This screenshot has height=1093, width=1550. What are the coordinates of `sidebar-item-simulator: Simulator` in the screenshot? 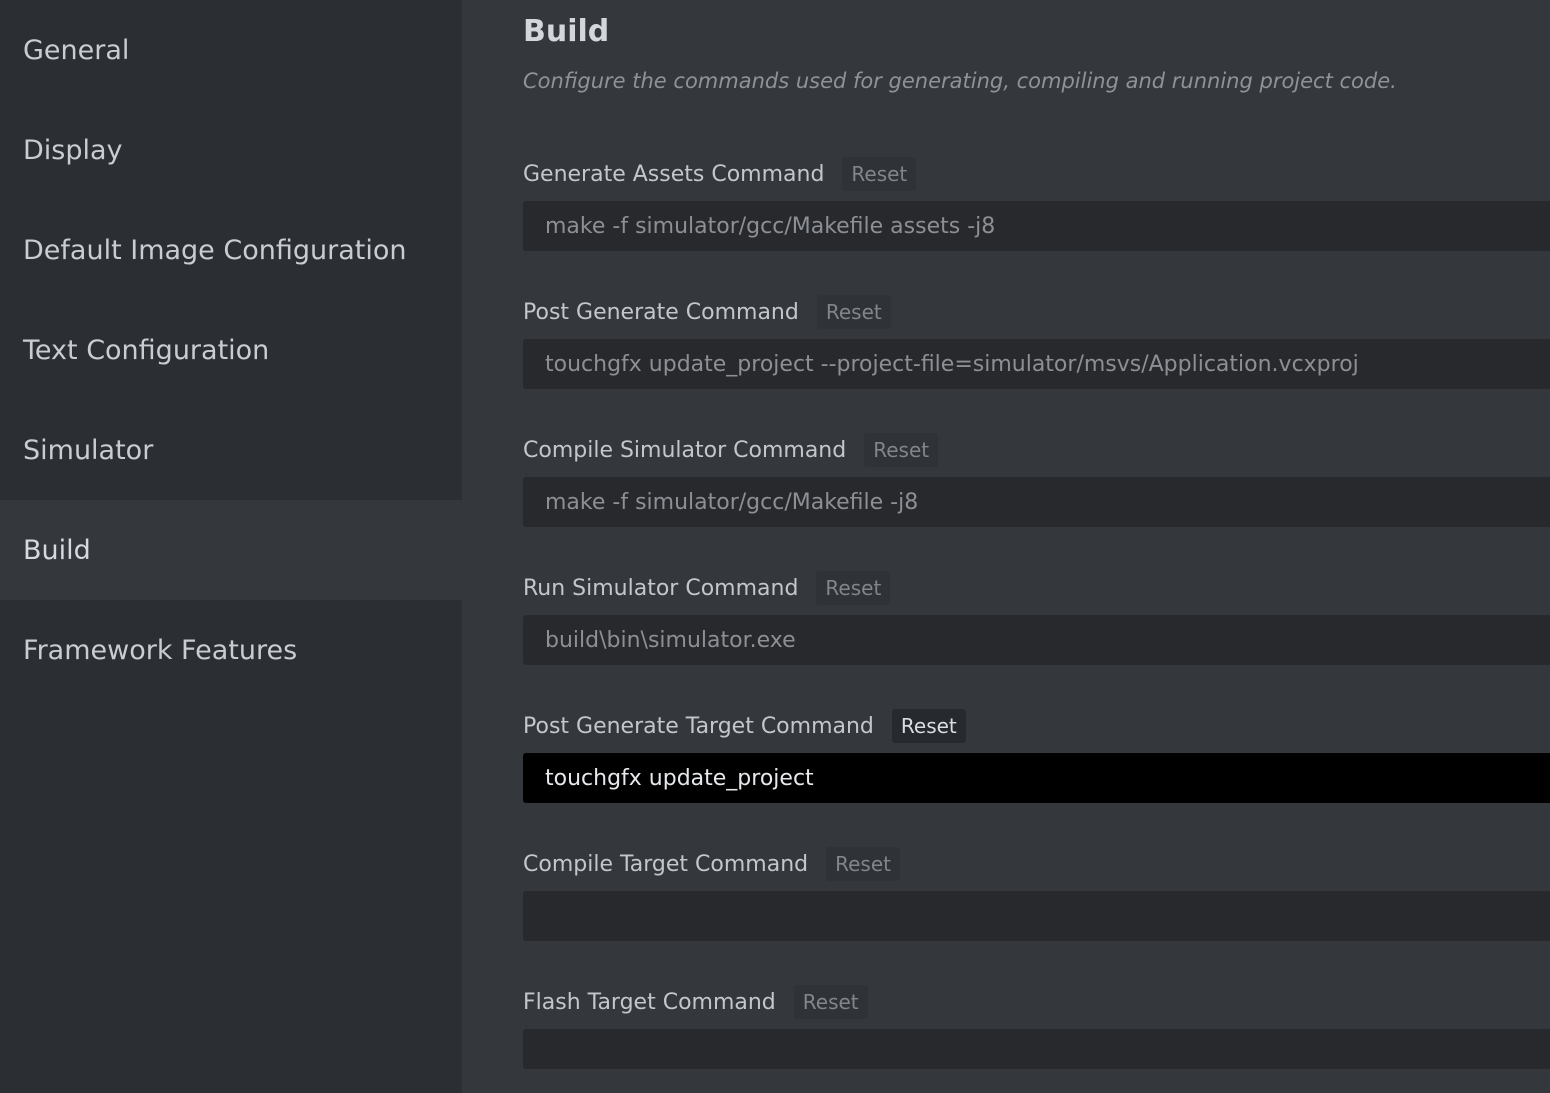 It's located at (231, 450).